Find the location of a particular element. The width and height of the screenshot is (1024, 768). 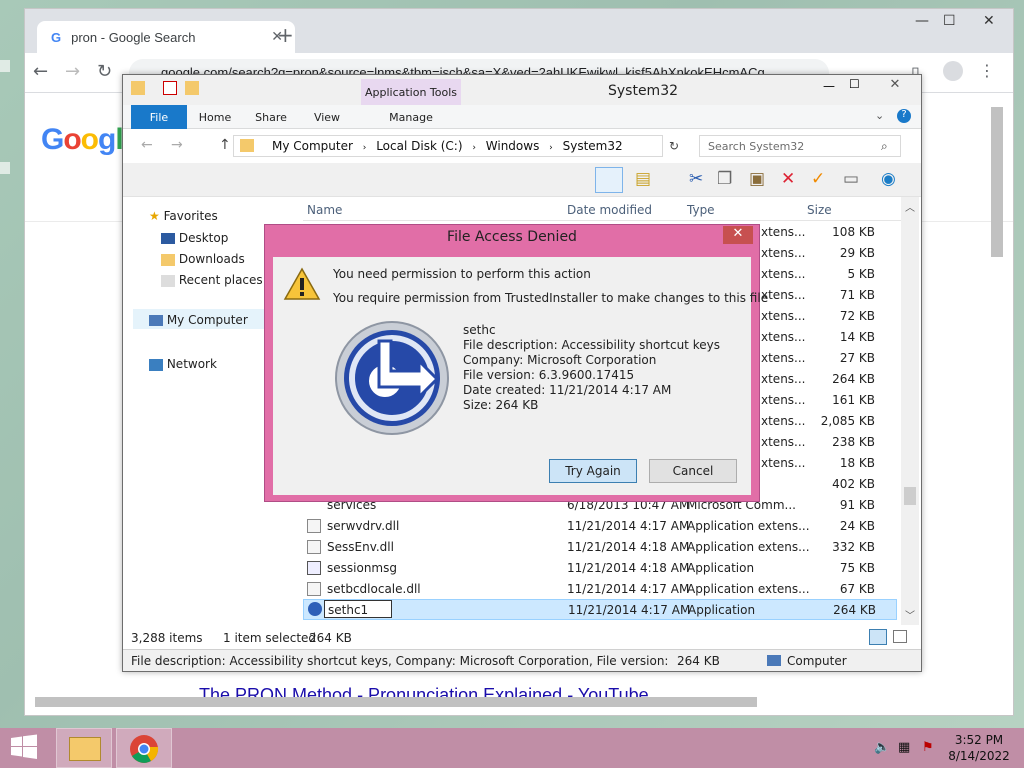

tab-share: Share is located at coordinates (271, 117).